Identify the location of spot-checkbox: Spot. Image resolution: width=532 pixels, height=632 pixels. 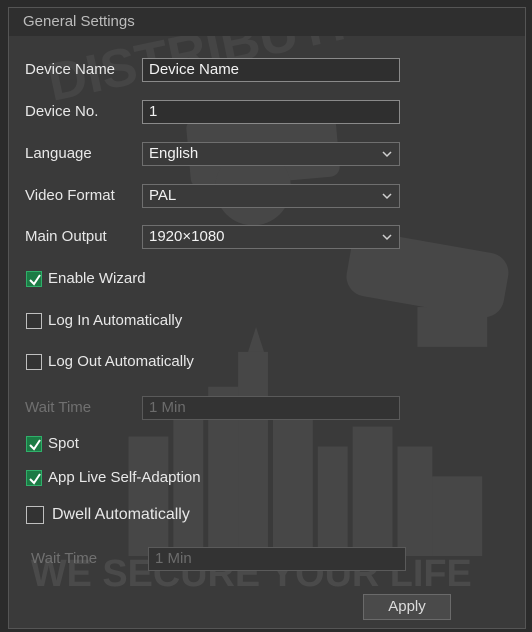
(126, 444).